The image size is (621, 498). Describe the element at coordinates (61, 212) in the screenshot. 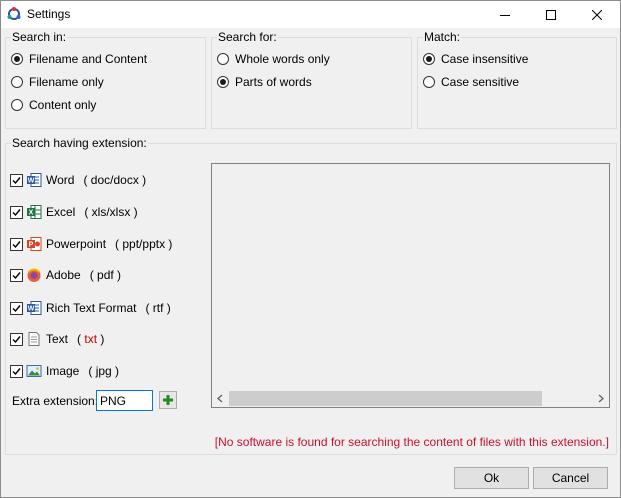

I see `extension-name: Excel` at that location.